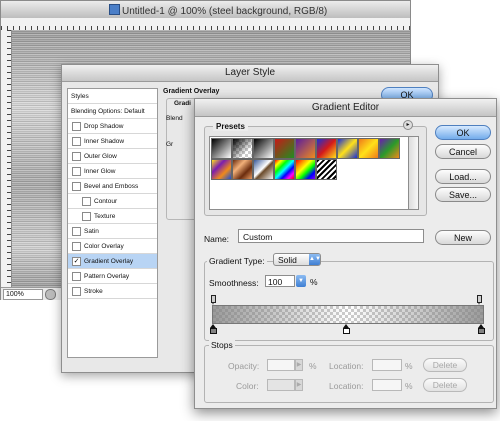 The image size is (500, 421). I want to click on color-stop-left, so click(213, 329).